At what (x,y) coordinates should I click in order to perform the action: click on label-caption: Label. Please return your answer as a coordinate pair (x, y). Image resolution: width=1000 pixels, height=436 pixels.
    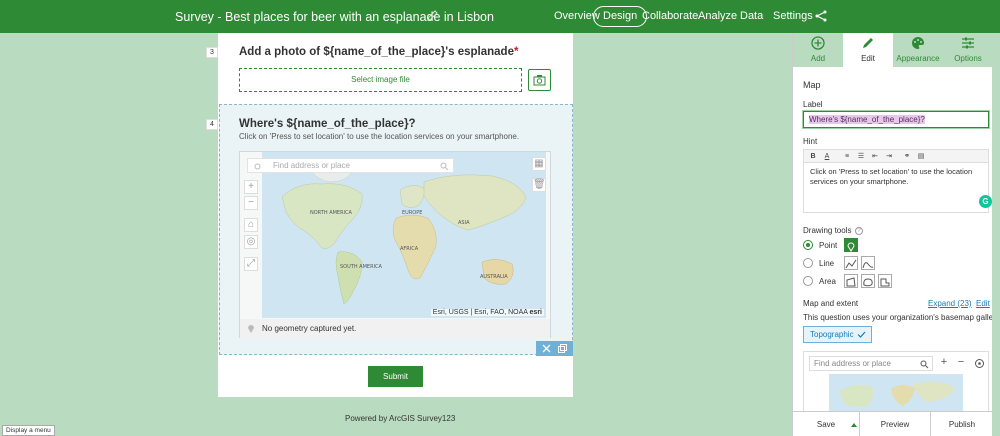
    Looking at the image, I should click on (813, 104).